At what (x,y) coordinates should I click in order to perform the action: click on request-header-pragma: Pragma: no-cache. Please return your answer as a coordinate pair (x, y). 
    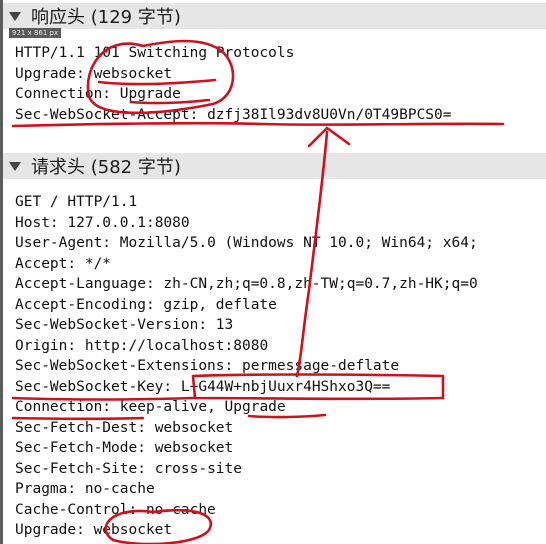
    Looking at the image, I should click on (85, 489).